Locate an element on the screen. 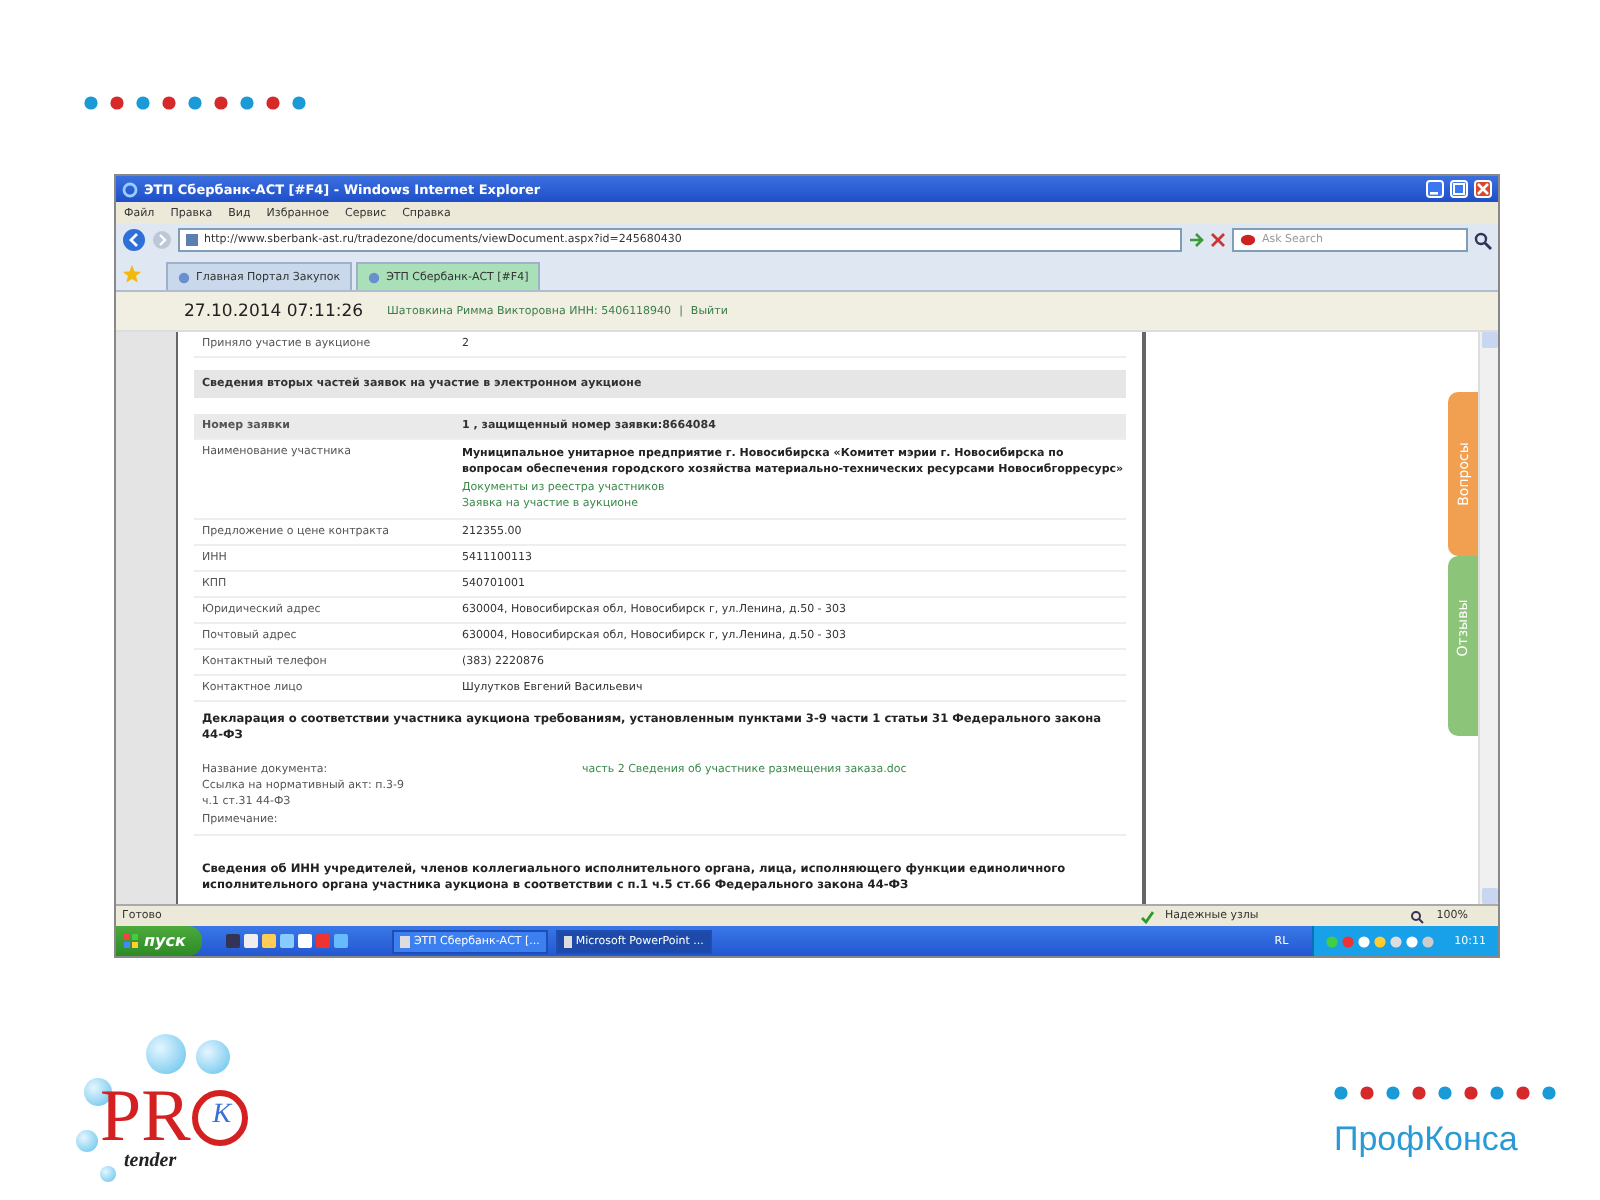 This screenshot has width=1600, height=1200. search-engine-icon is located at coordinates (1248, 240).